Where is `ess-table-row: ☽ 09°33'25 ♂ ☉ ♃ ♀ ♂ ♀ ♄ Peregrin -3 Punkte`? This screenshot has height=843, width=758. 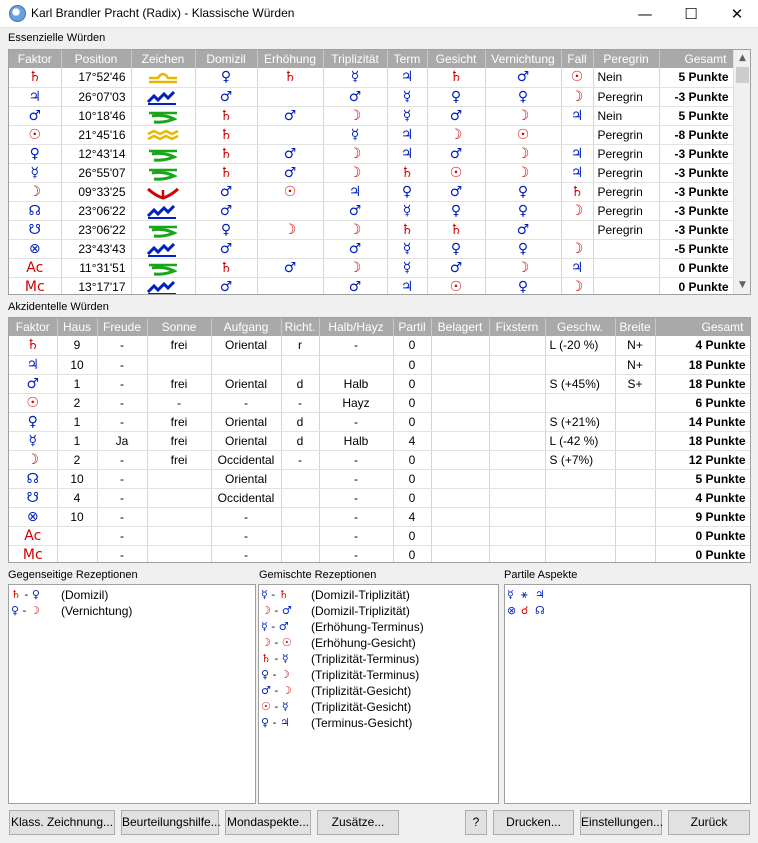 ess-table-row: ☽ 09°33'25 ♂ ☉ ♃ ♀ ♂ ♀ ♄ Peregrin -3 Punkte is located at coordinates (372, 192).